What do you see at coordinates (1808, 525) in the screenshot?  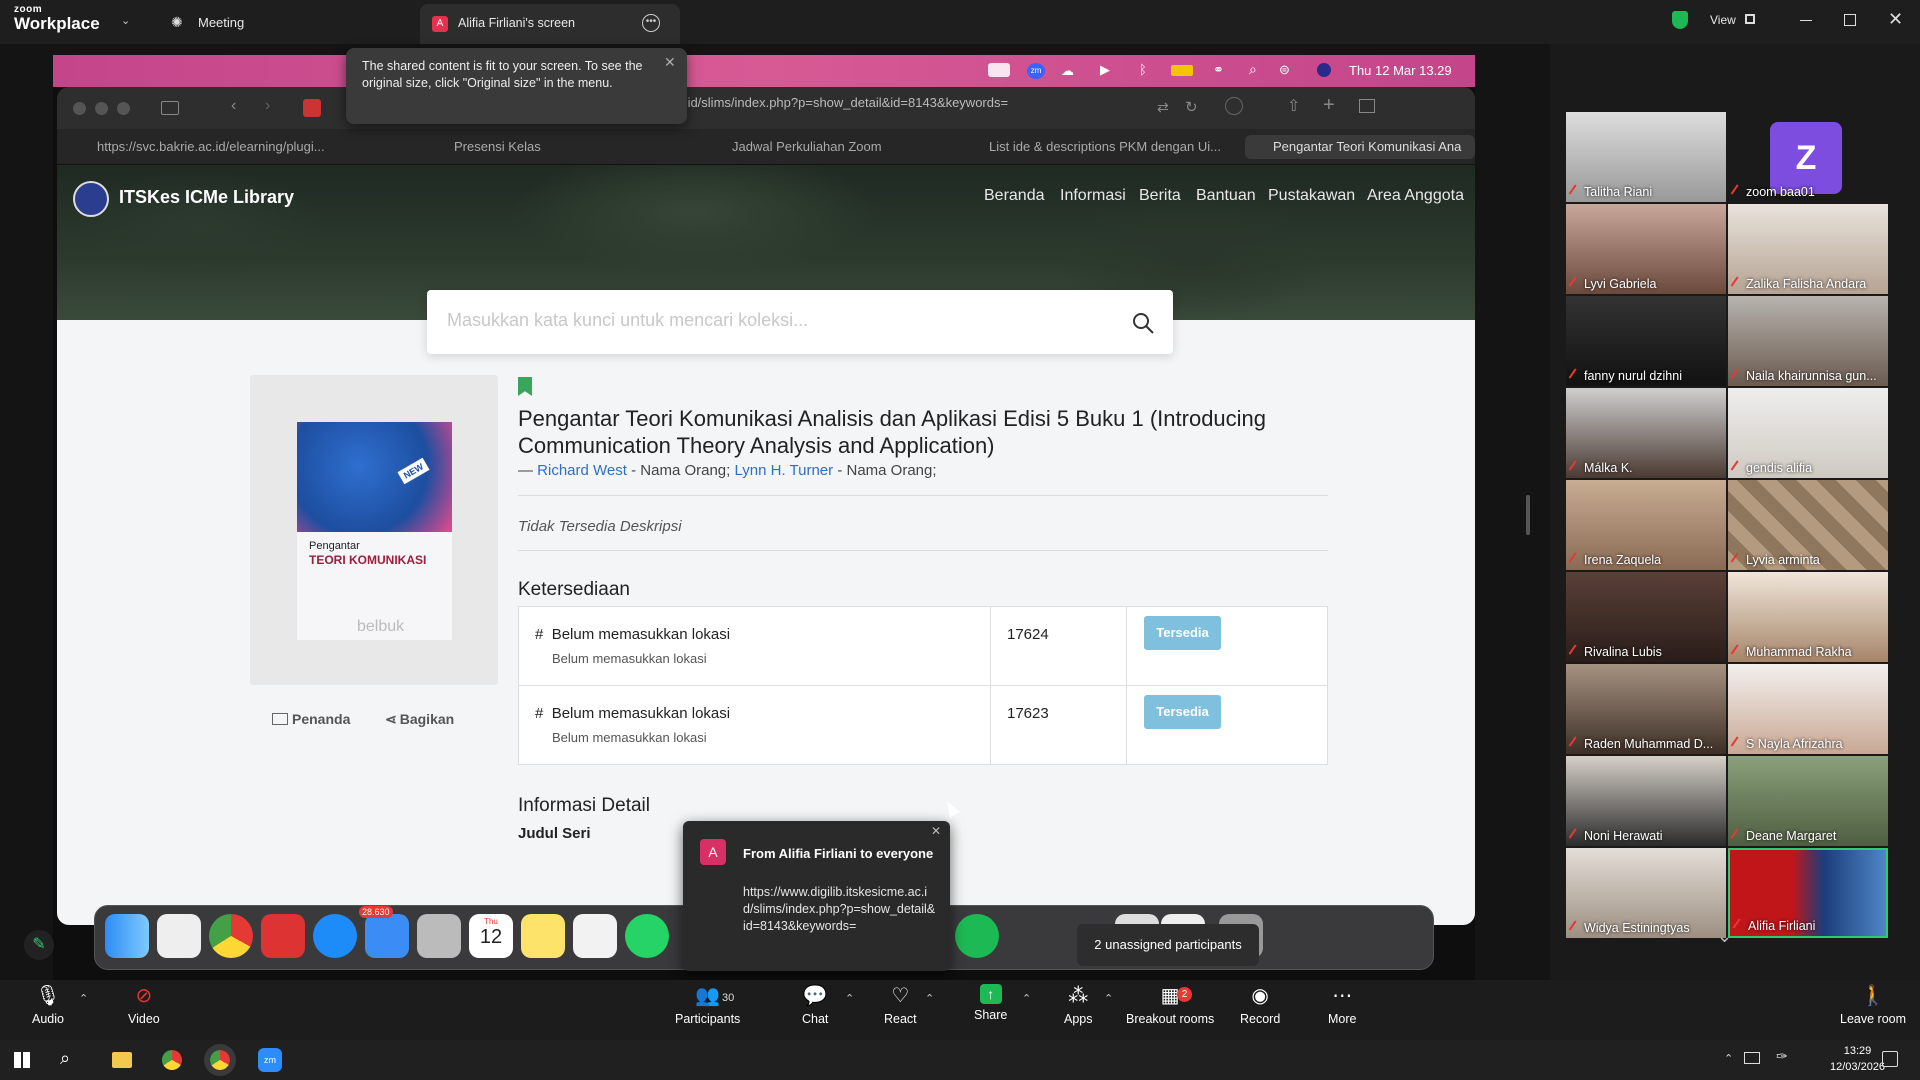 I see `participant-tile: Lyvia arminta` at bounding box center [1808, 525].